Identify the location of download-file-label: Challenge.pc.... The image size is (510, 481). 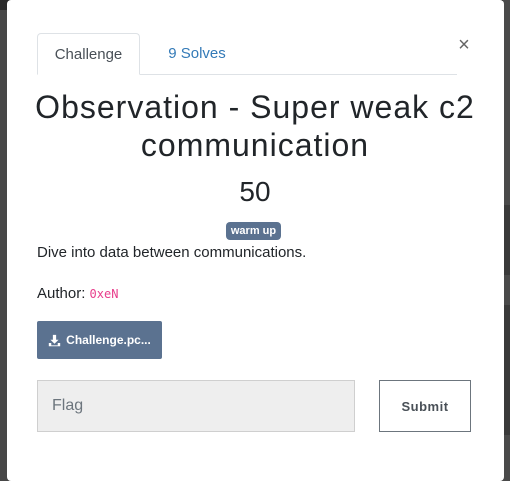
(108, 340).